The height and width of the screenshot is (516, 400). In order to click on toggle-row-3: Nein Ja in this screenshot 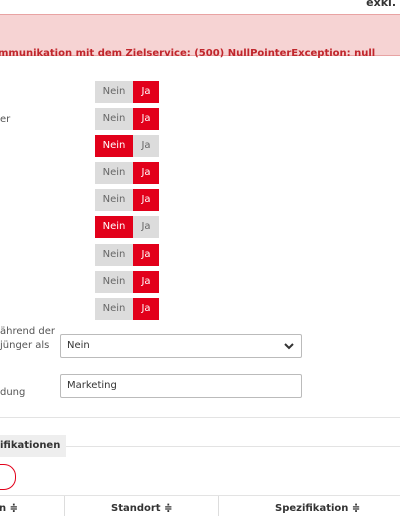, I will do `click(127, 119)`.